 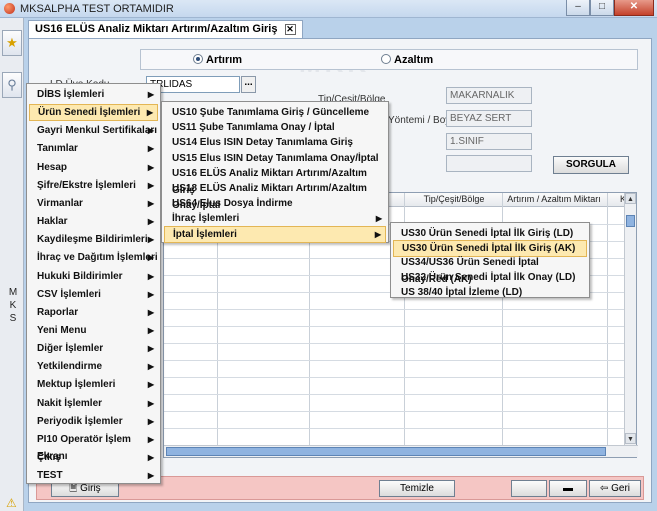 What do you see at coordinates (630, 319) in the screenshot?
I see `vertical-scrollbar: ▲ ▼` at bounding box center [630, 319].